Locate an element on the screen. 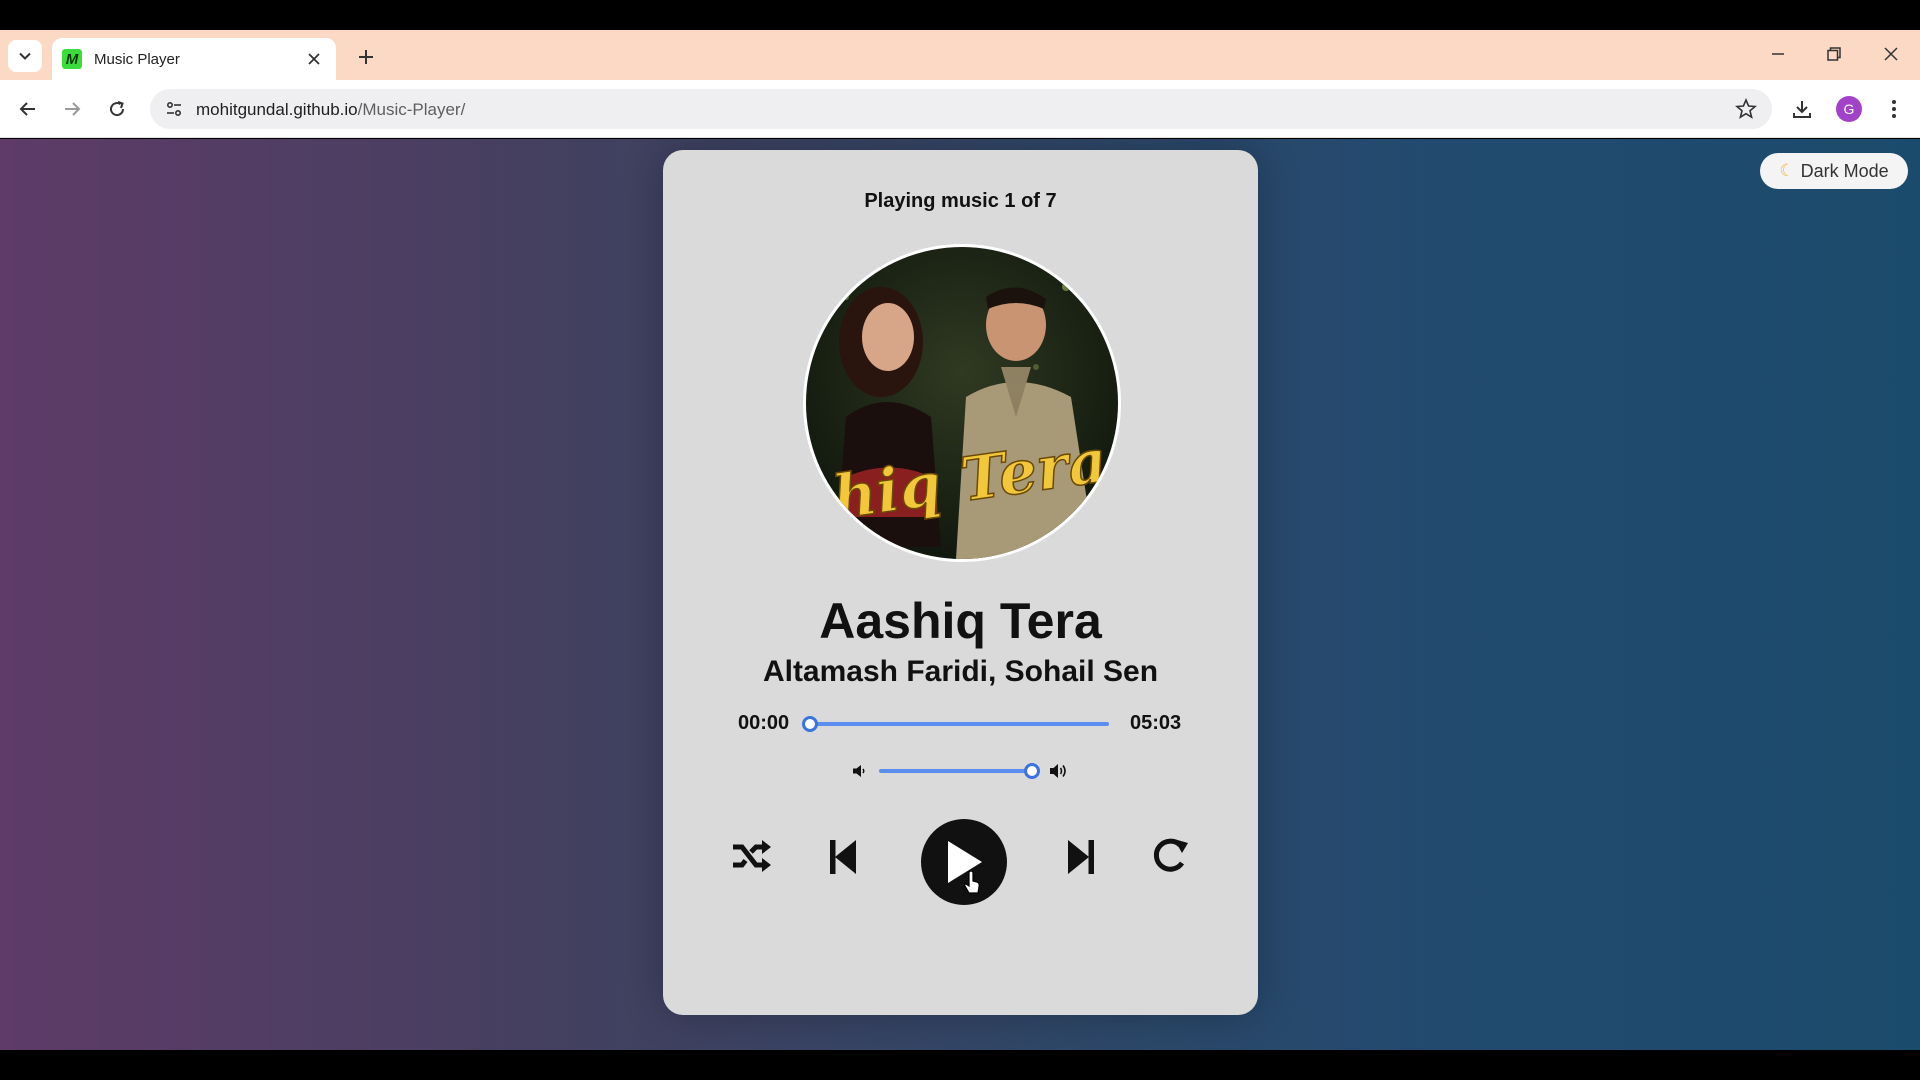  profile-avatar: G is located at coordinates (1849, 109).